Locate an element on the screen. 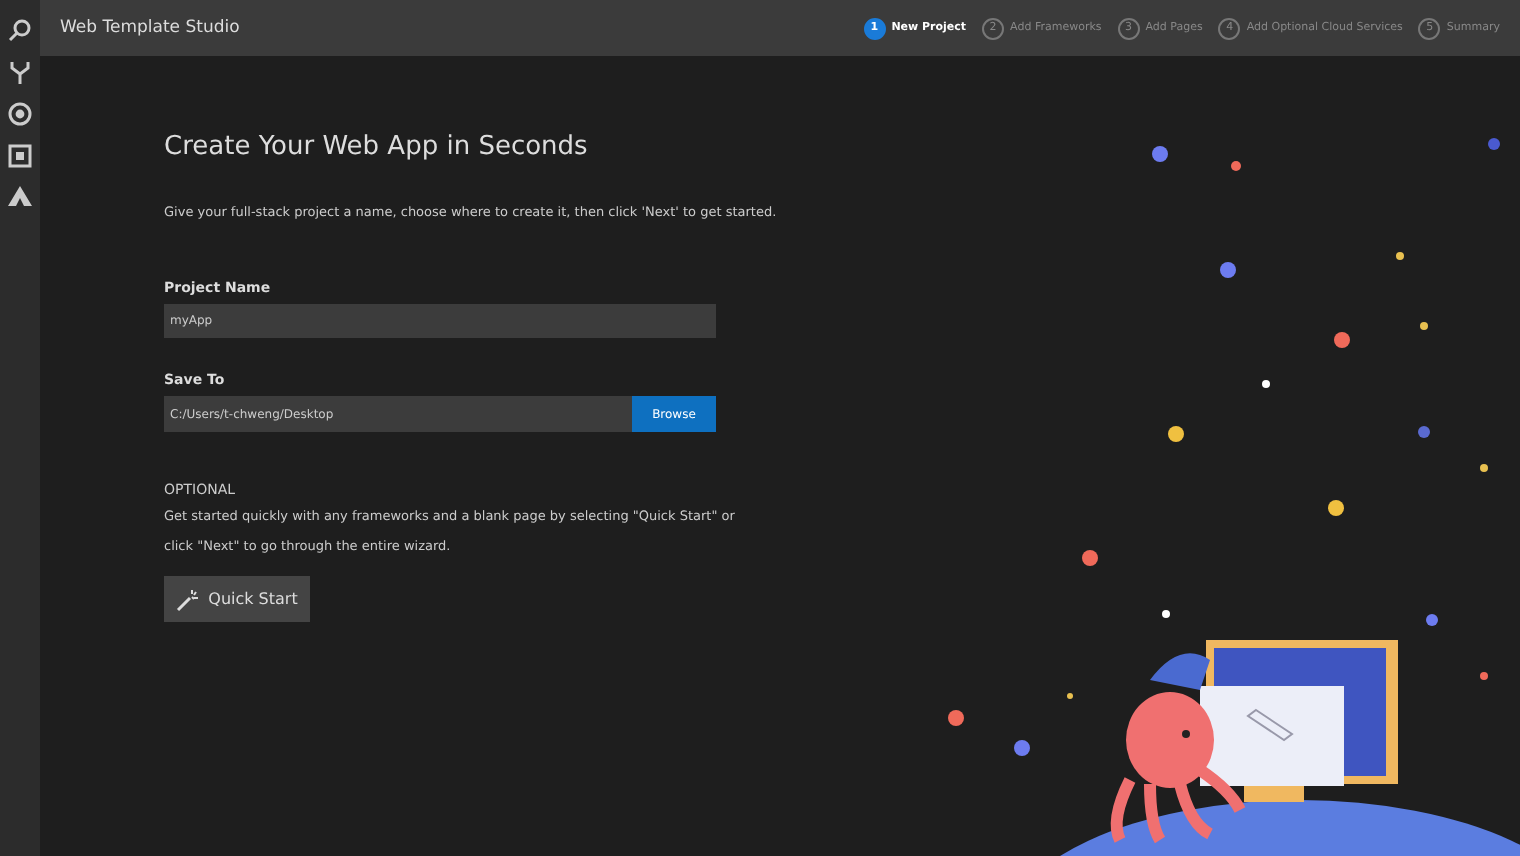 Image resolution: width=1520 pixels, height=856 pixels. quick-start-button: Quick Start is located at coordinates (237, 599).